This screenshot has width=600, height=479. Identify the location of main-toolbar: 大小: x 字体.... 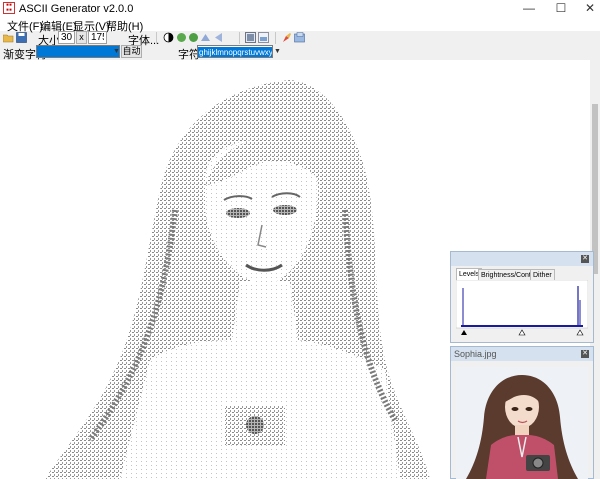
(300, 39).